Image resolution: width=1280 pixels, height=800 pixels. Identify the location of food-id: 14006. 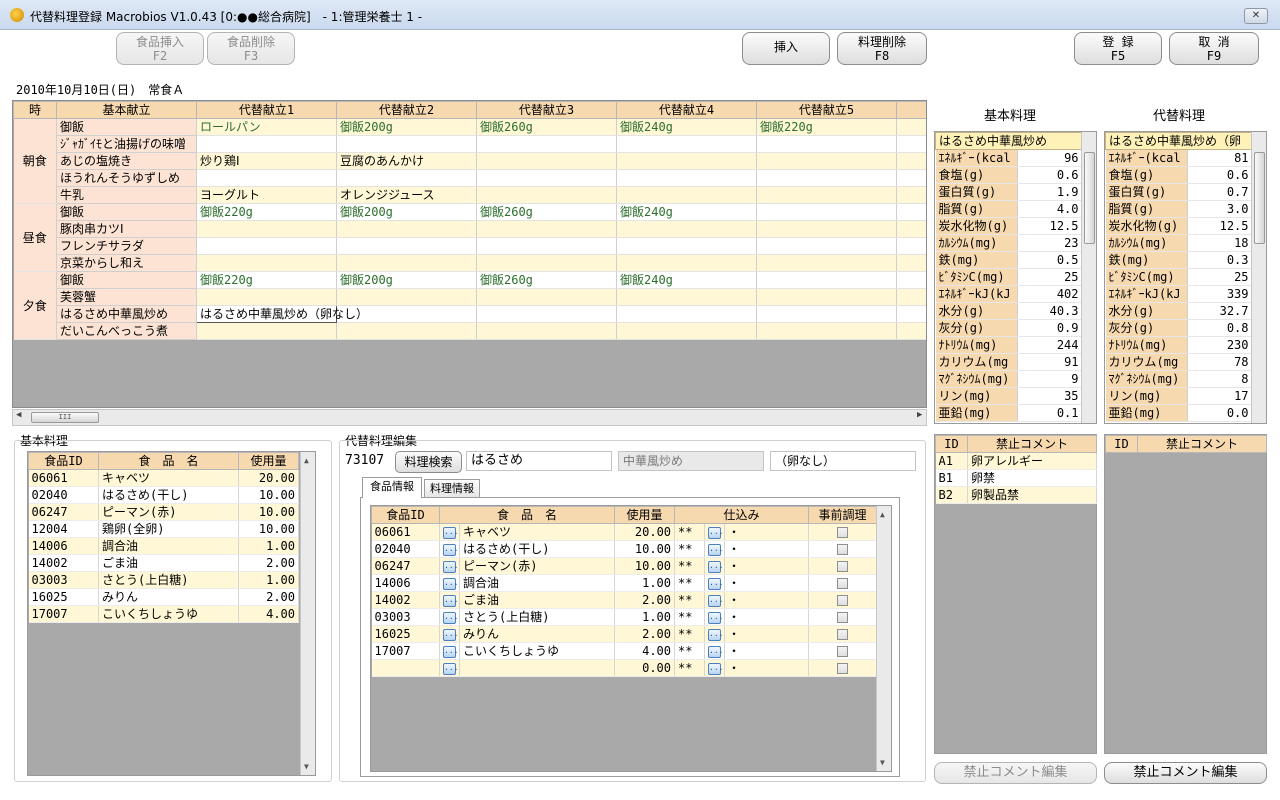
(405, 583).